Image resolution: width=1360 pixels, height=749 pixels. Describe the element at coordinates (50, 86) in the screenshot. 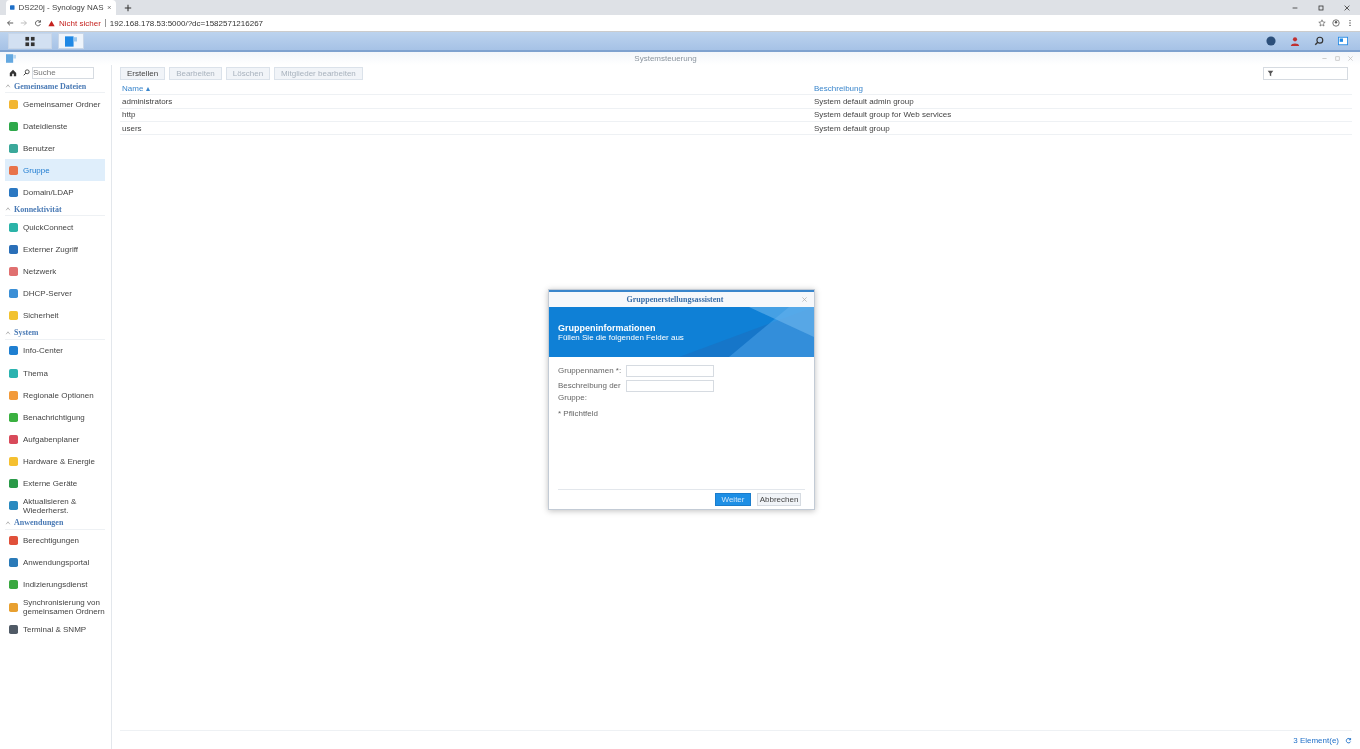

I see `section-header: Gemeinsame Dateien` at that location.